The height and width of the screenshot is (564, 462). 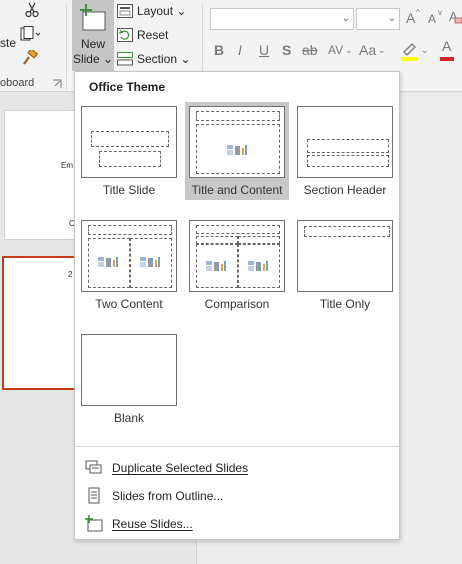 What do you see at coordinates (348, 161) in the screenshot?
I see `text-placeholder` at bounding box center [348, 161].